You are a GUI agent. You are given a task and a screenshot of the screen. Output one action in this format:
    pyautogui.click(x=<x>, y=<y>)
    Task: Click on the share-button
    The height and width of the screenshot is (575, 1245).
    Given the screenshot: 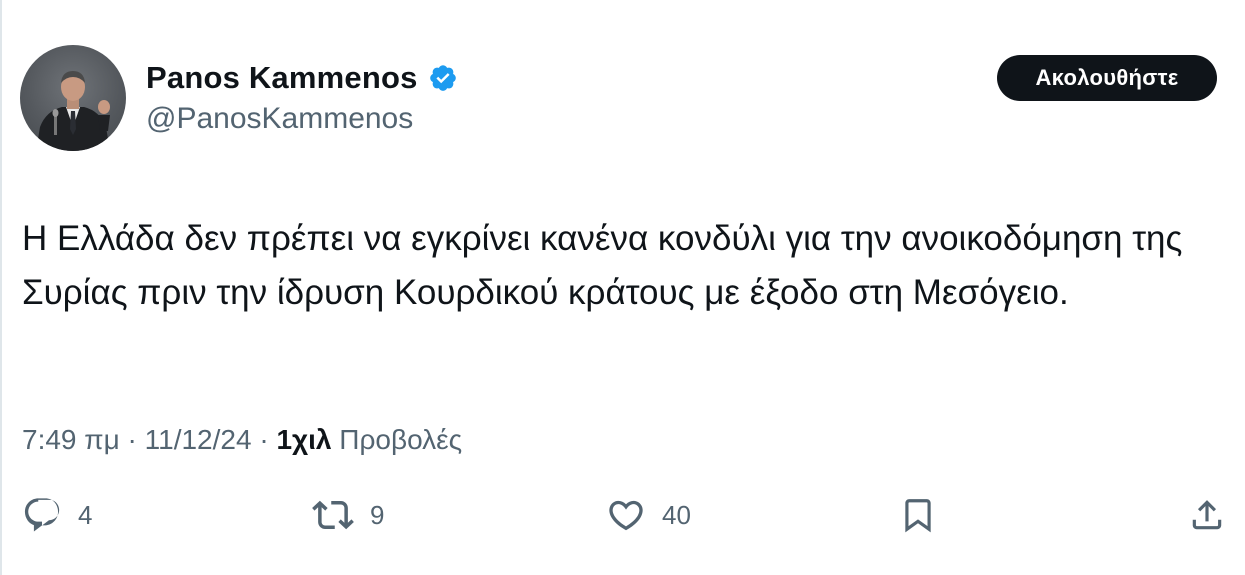 What is the action you would take?
    pyautogui.click(x=1207, y=515)
    